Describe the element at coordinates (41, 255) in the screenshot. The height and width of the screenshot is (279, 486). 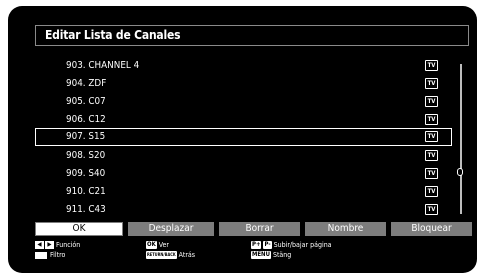
I see `color-key-icon` at that location.